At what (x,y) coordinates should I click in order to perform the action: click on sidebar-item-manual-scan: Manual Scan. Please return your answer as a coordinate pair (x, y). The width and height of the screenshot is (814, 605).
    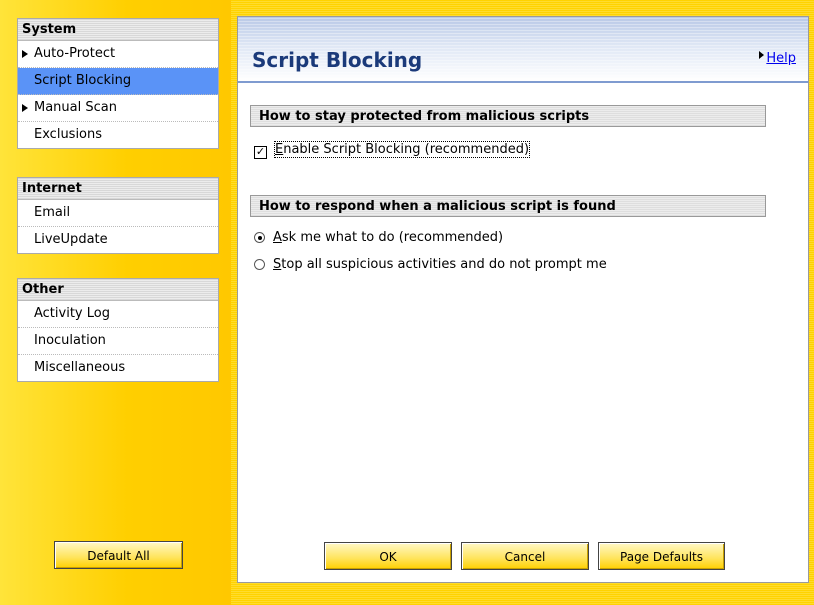
    Looking at the image, I should click on (118, 108).